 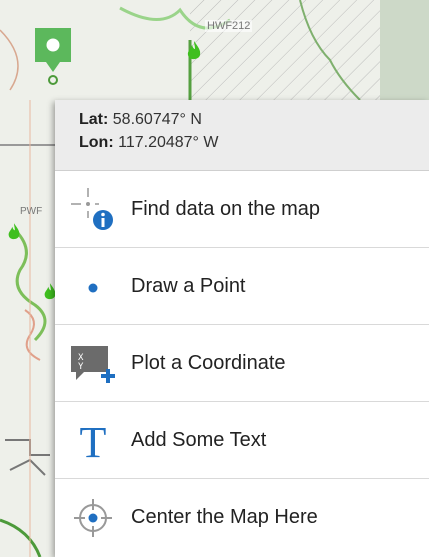 What do you see at coordinates (93, 518) in the screenshot?
I see `center-crosshair-icon` at bounding box center [93, 518].